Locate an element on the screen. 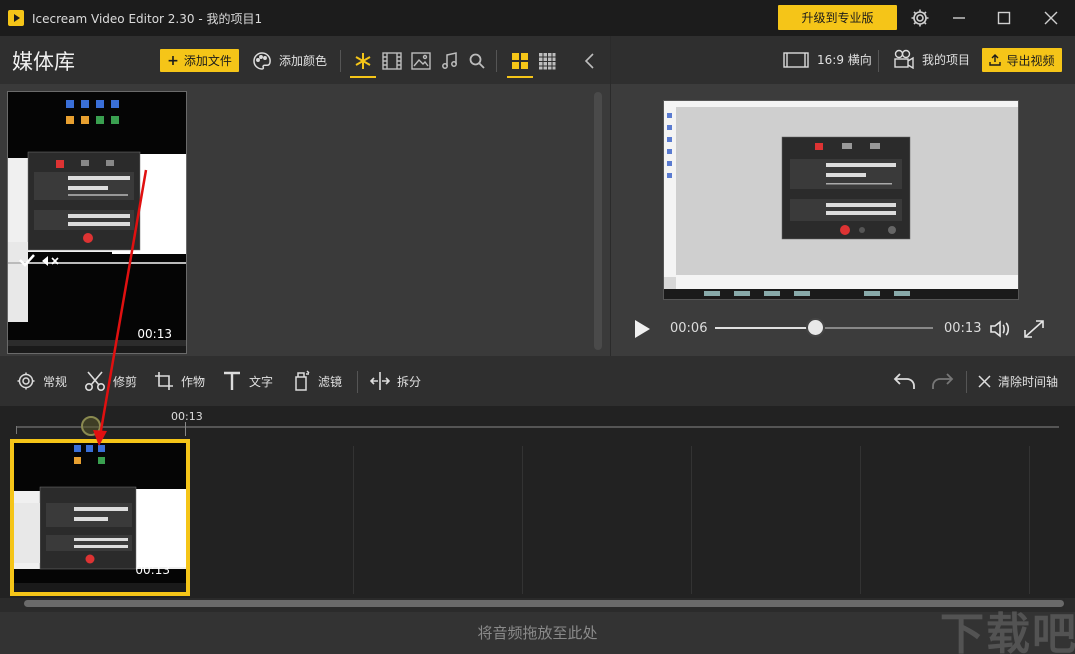 The height and width of the screenshot is (654, 1075). preview-frame-content is located at coordinates (841, 200).